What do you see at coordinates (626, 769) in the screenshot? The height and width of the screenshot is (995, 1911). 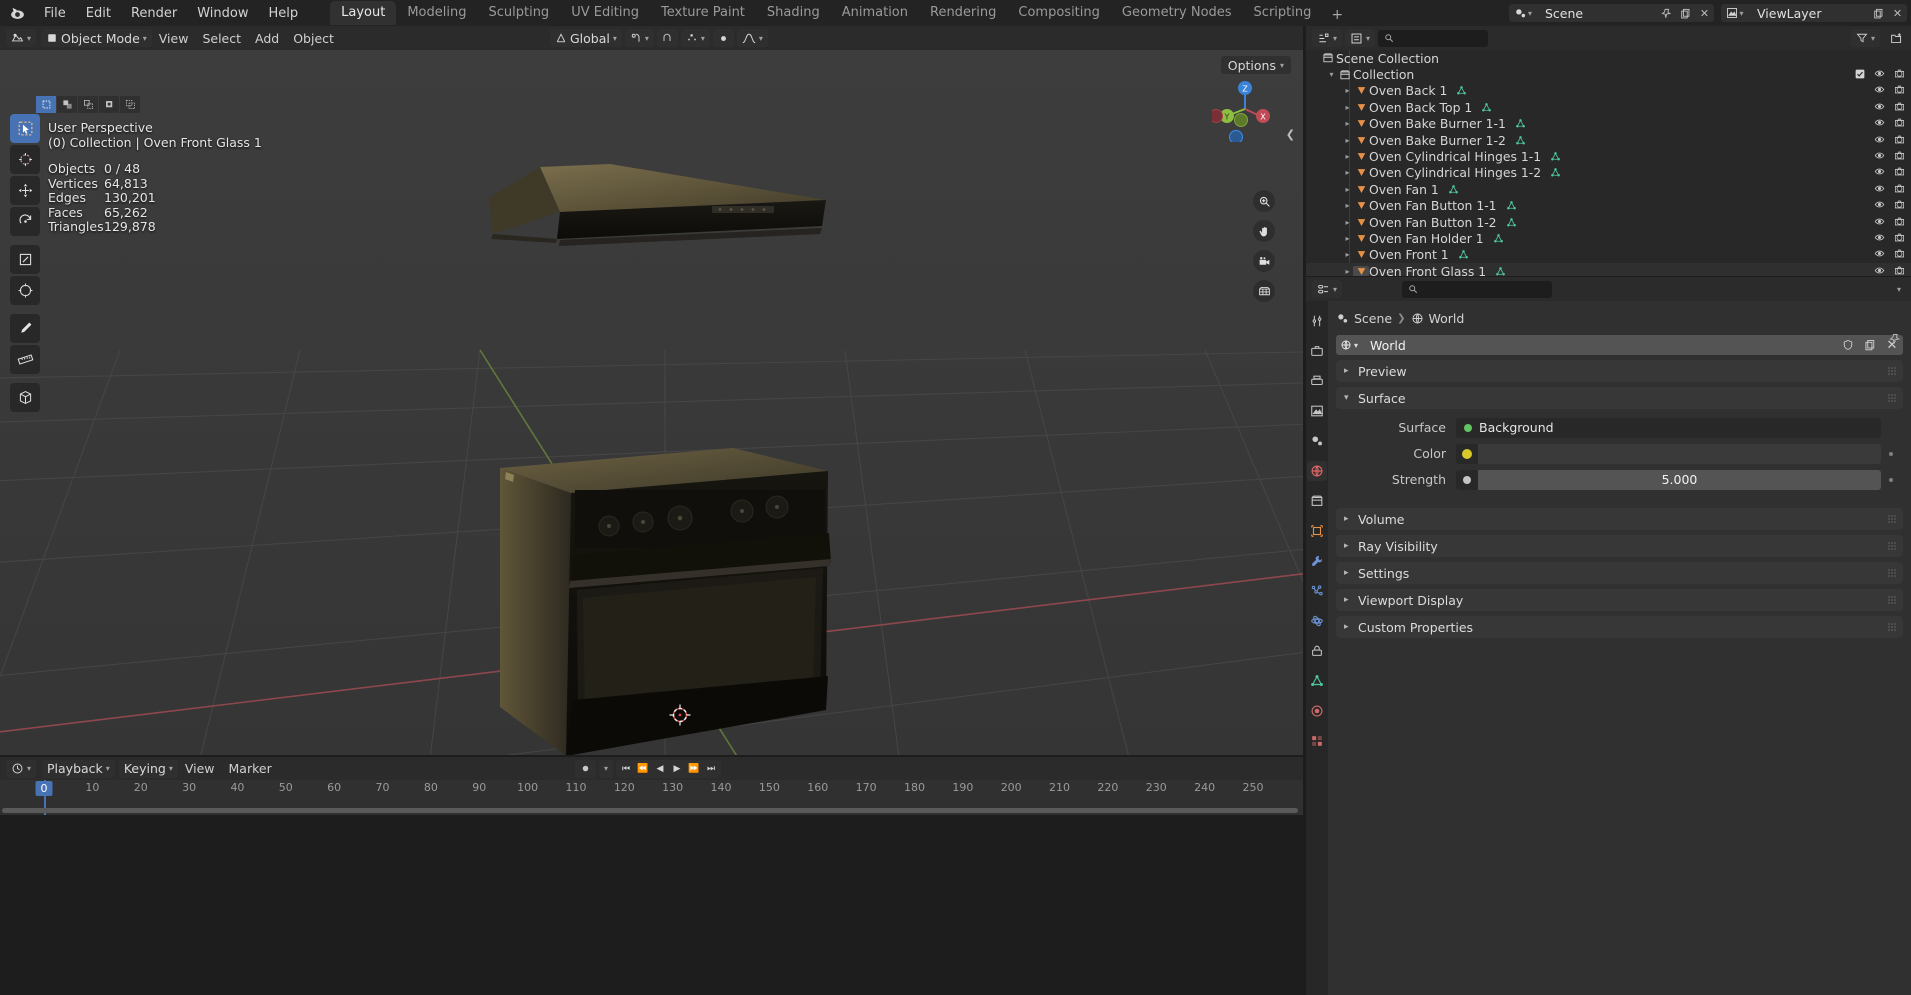 I see `jump-start-icon: ⏮` at bounding box center [626, 769].